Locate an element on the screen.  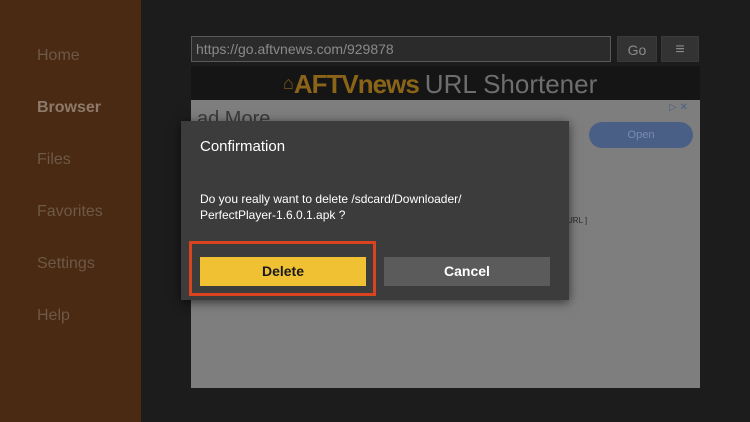
sidebar-item-favorites: Favorites is located at coordinates (70, 212).